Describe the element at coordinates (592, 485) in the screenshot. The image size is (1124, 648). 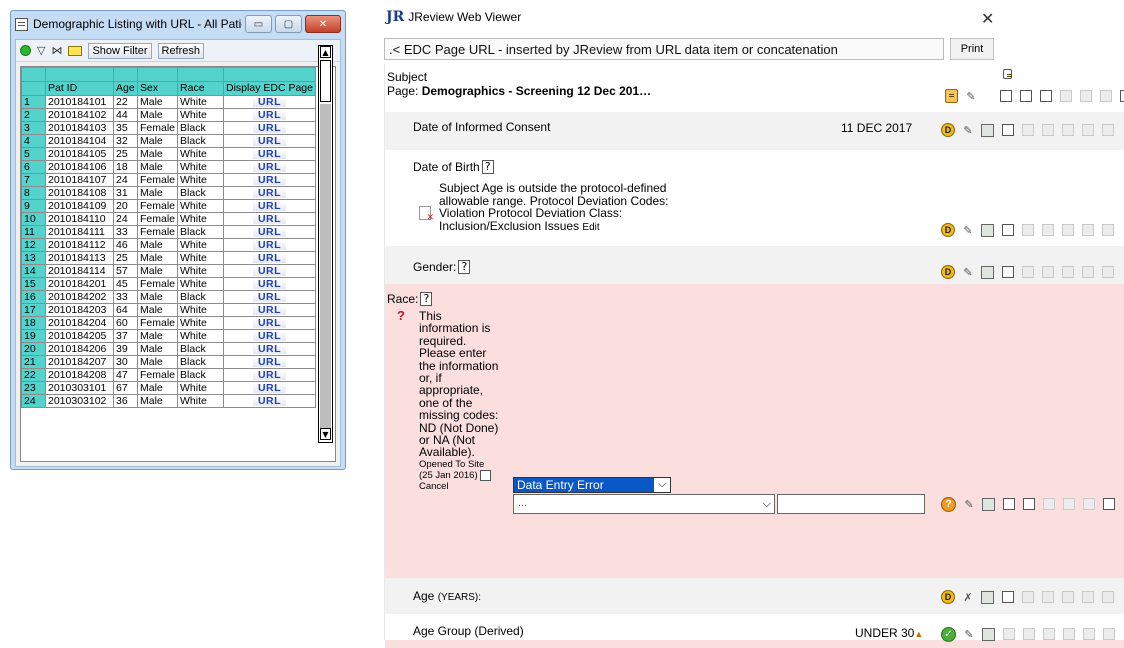
I see `query-reason-select: Data Entry Error ⌵` at that location.